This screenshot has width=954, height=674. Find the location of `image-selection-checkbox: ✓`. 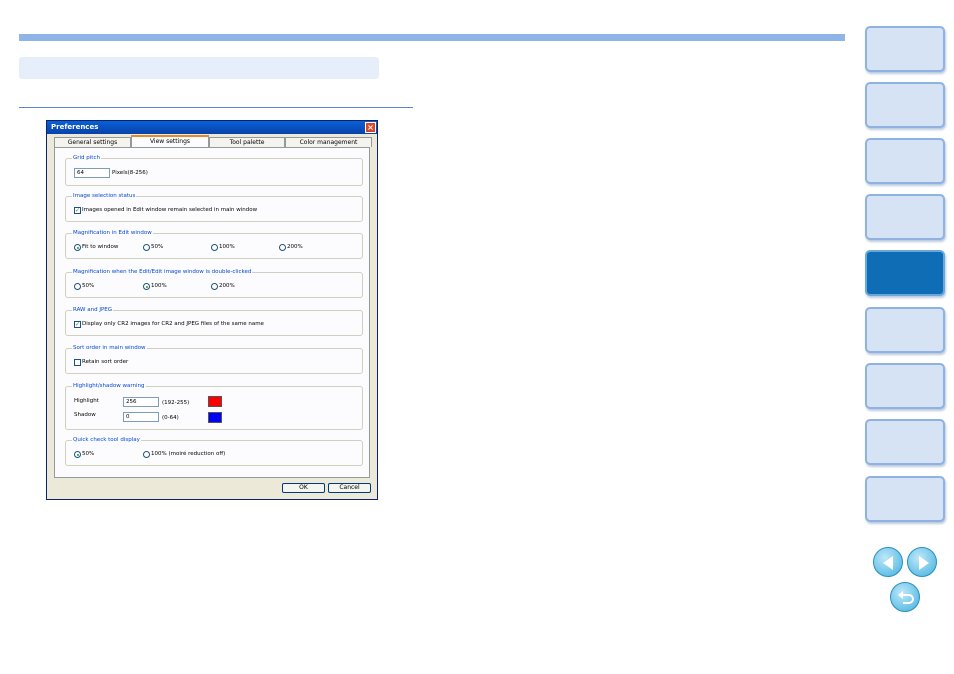

image-selection-checkbox: ✓ is located at coordinates (77, 210).